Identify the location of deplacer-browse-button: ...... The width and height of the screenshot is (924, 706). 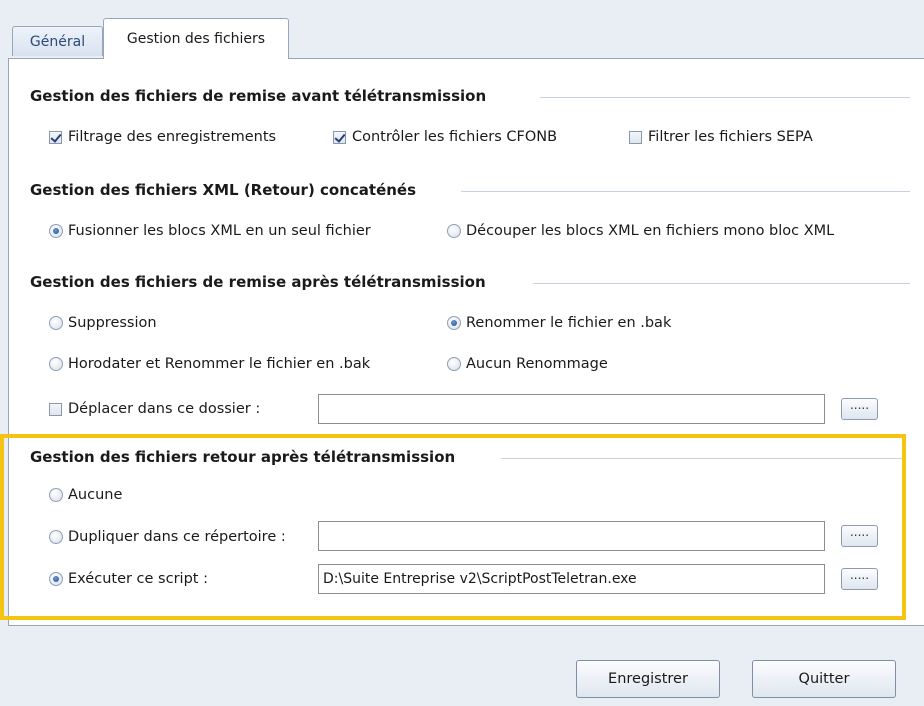
(859, 409).